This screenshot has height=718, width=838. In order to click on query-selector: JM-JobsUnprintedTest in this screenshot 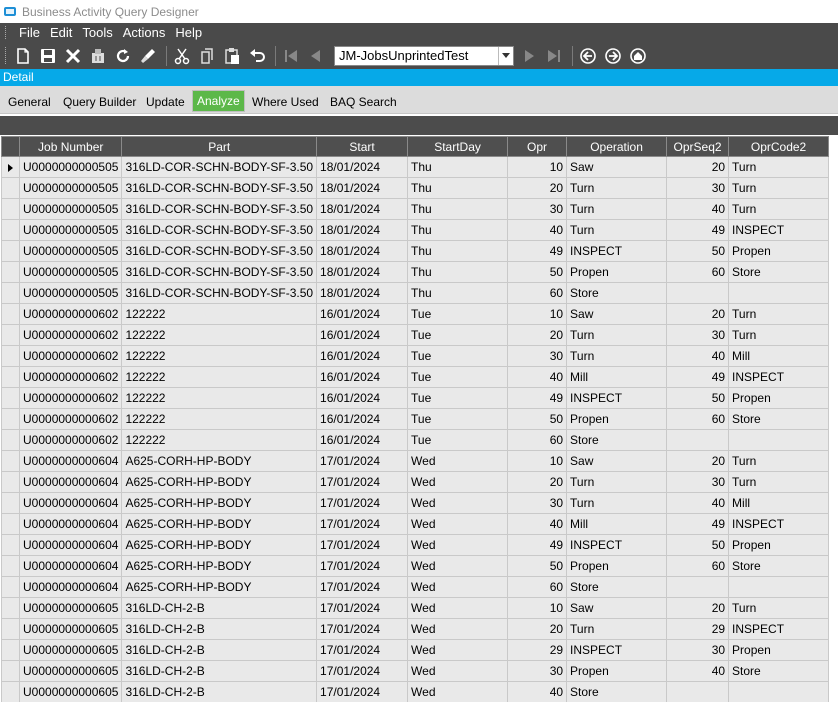, I will do `click(424, 55)`.